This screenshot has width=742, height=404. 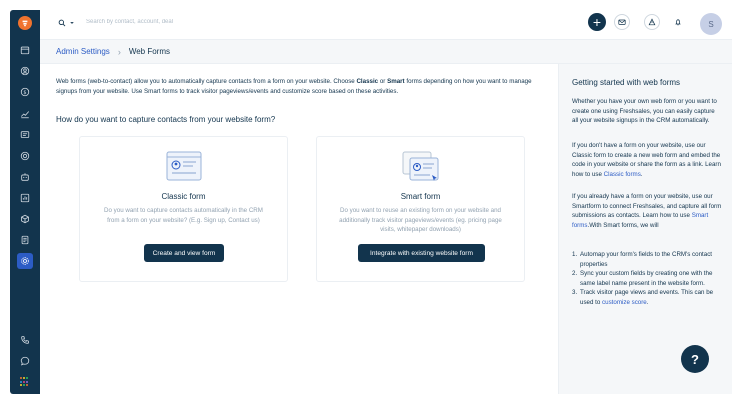 I want to click on customize-score-link: customize score, so click(x=624, y=302).